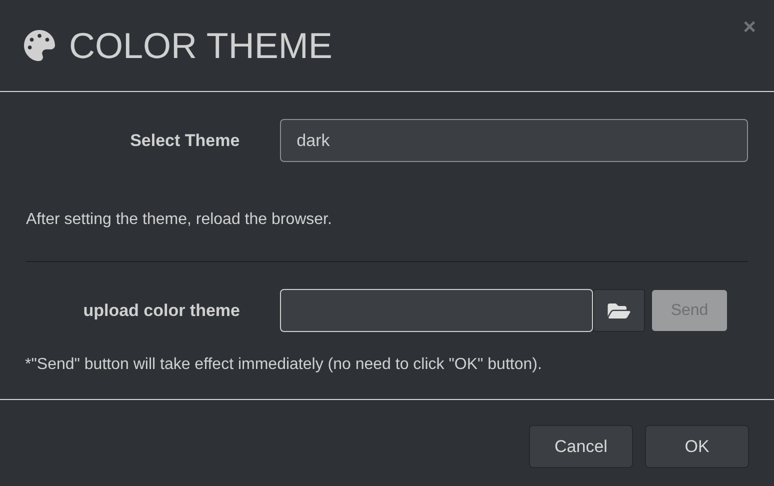 This screenshot has width=774, height=486. What do you see at coordinates (39, 45) in the screenshot?
I see `palette-icon` at bounding box center [39, 45].